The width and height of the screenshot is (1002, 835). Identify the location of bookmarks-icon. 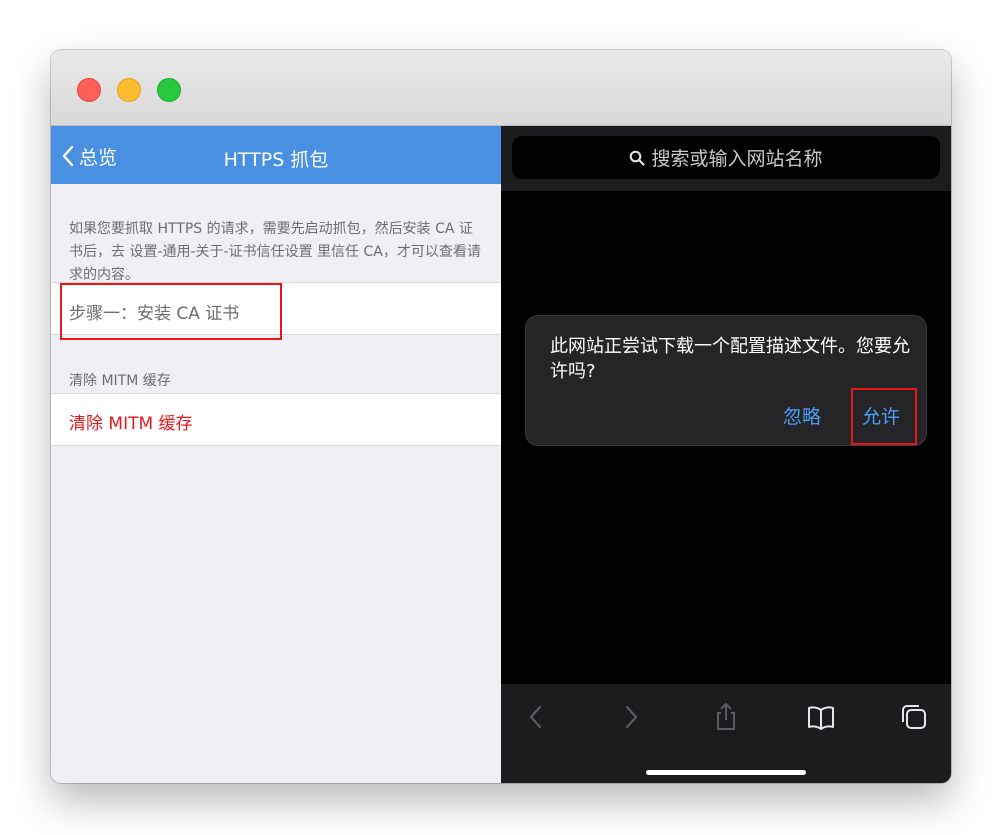
(821, 717).